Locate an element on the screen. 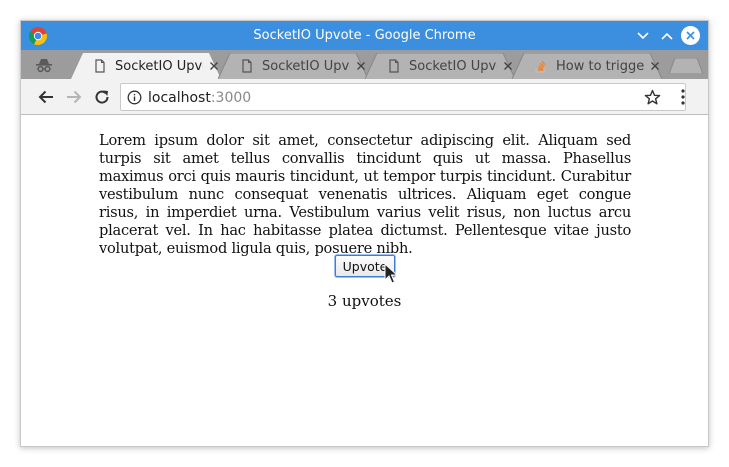 Image resolution: width=729 pixels, height=467 pixels. url-text: localhost:3000 is located at coordinates (199, 98).